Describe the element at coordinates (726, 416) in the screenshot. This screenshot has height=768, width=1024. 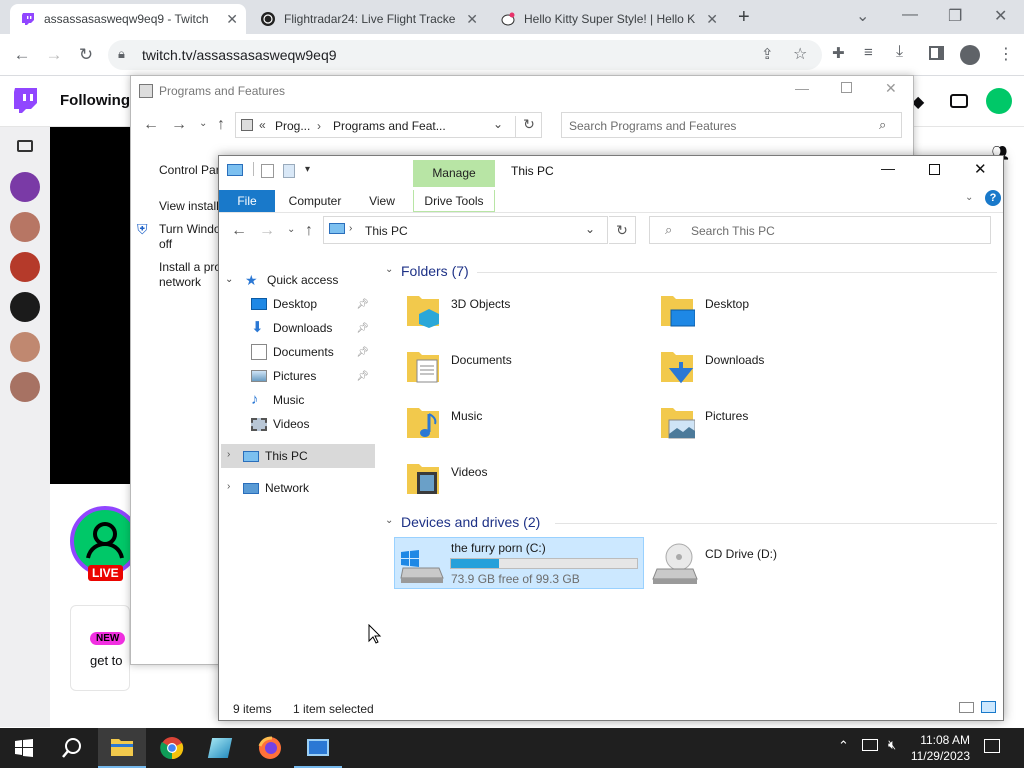
I see `folder-label: Pictures` at that location.